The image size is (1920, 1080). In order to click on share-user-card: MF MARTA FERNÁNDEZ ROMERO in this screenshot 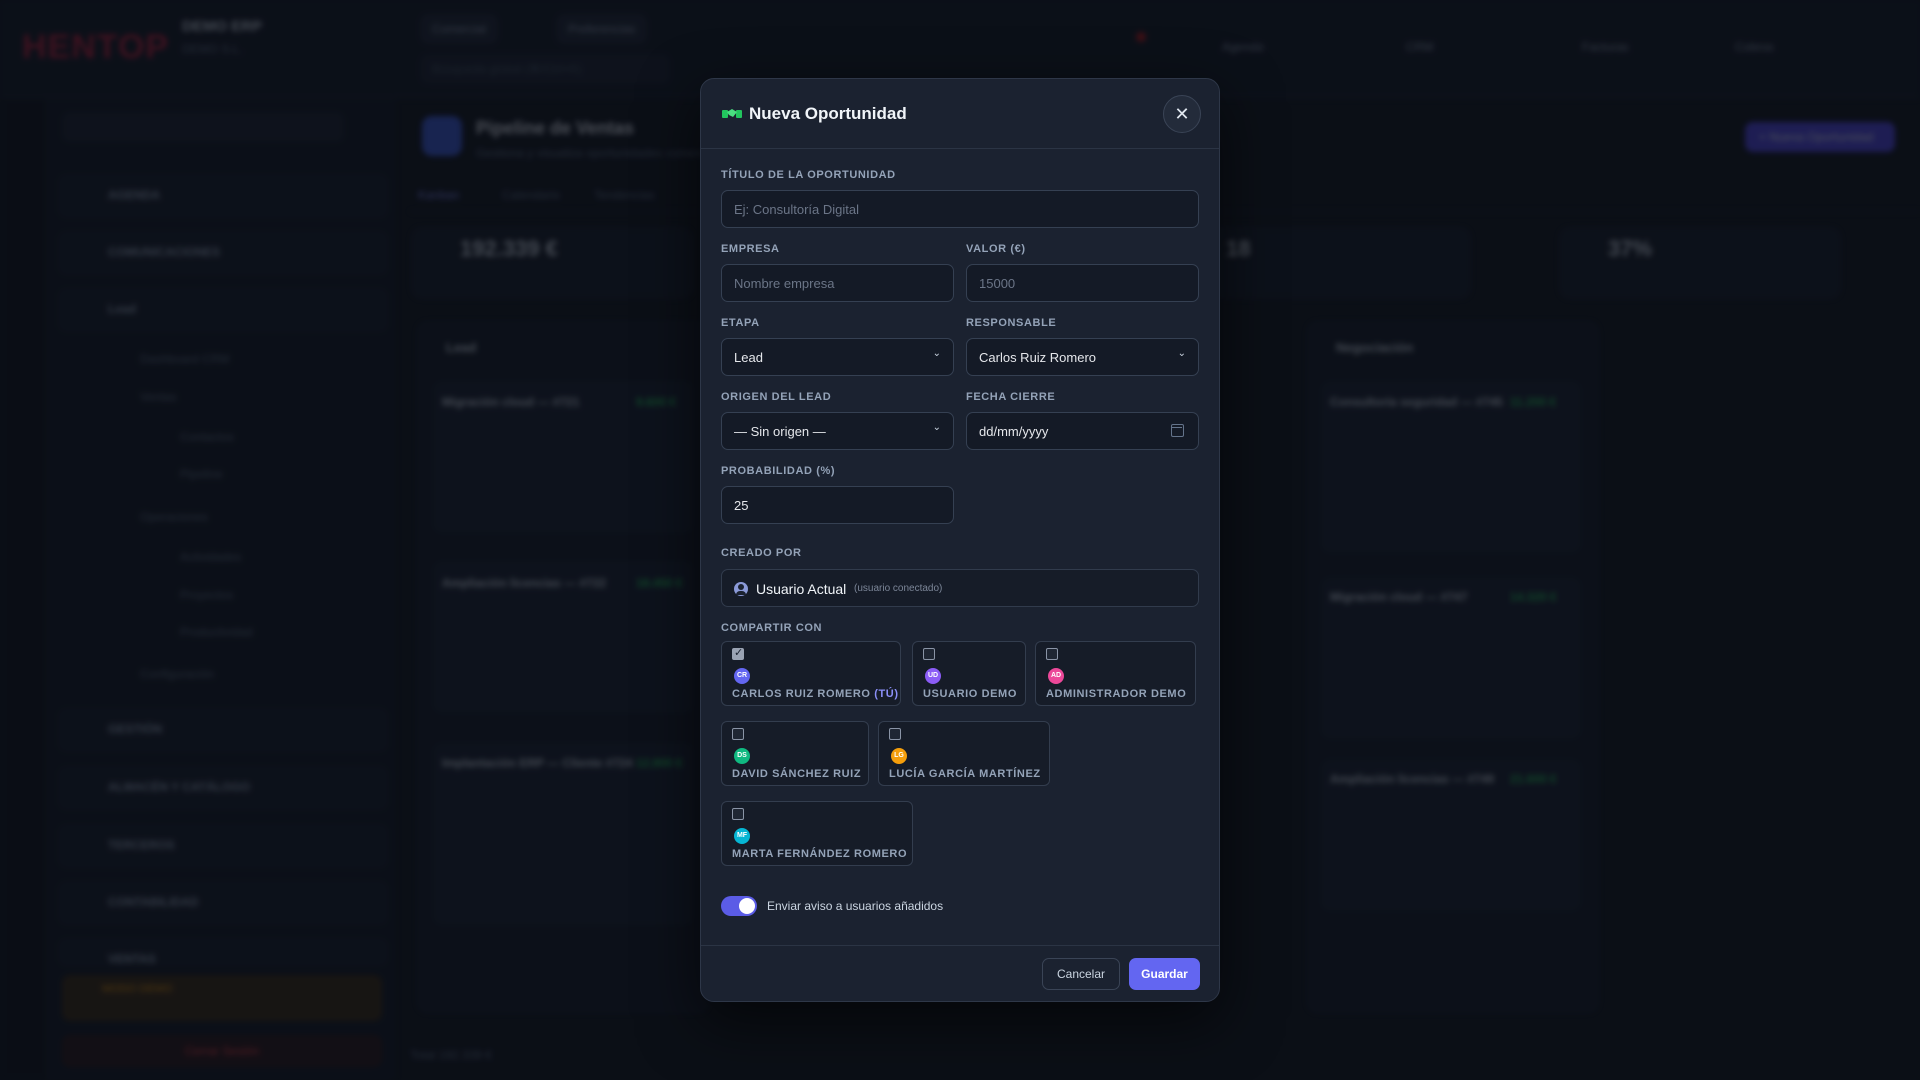, I will do `click(817, 833)`.